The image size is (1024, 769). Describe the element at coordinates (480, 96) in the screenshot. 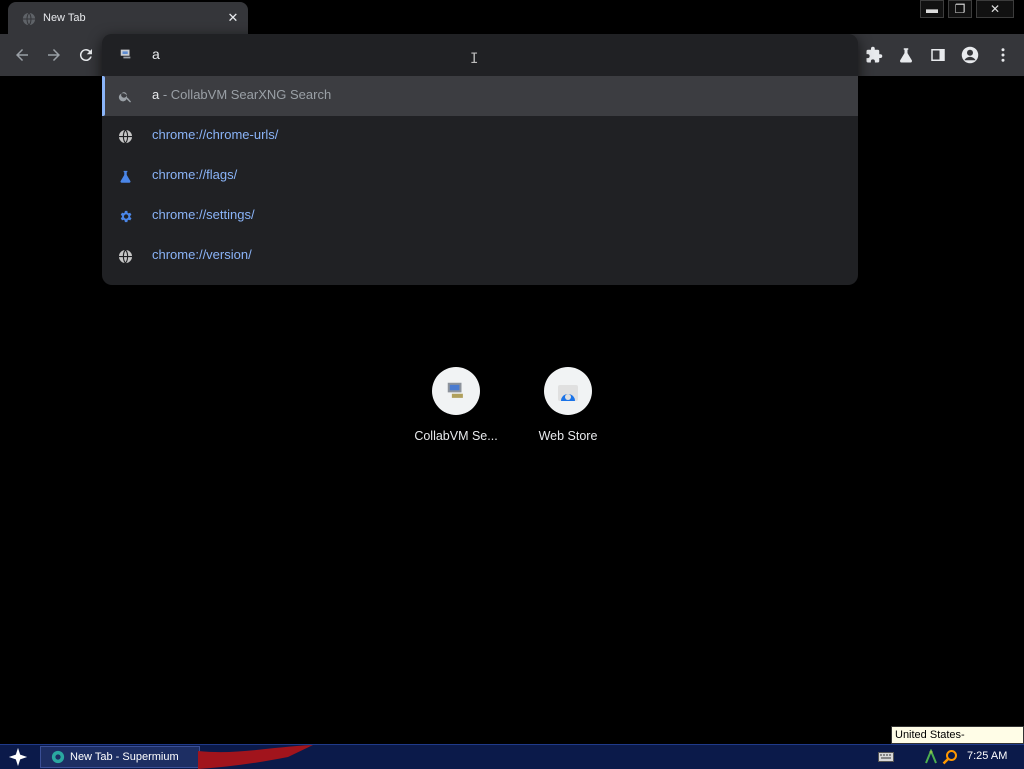

I see `suggestion-search: a - CollabVM SearXNG Search` at that location.